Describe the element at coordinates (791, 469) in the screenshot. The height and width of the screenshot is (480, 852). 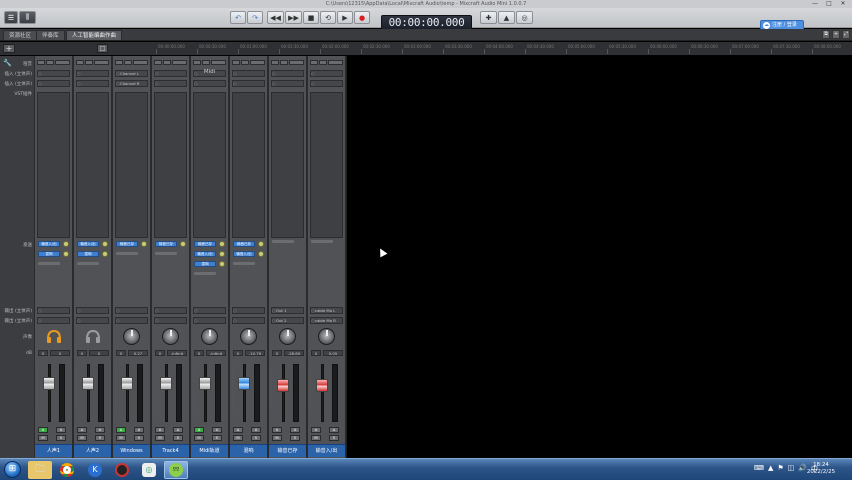
I see `network-icon: ◫` at that location.